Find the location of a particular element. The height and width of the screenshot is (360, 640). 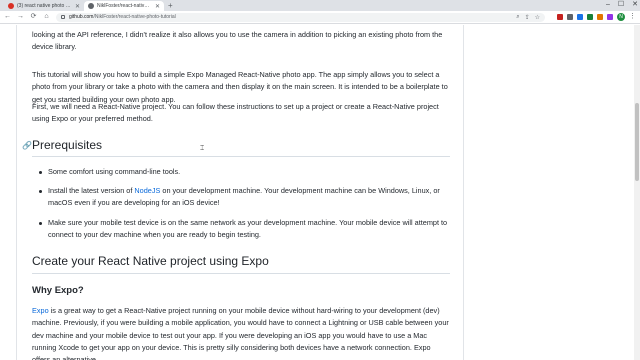

content-border-left is located at coordinates (16, 192).